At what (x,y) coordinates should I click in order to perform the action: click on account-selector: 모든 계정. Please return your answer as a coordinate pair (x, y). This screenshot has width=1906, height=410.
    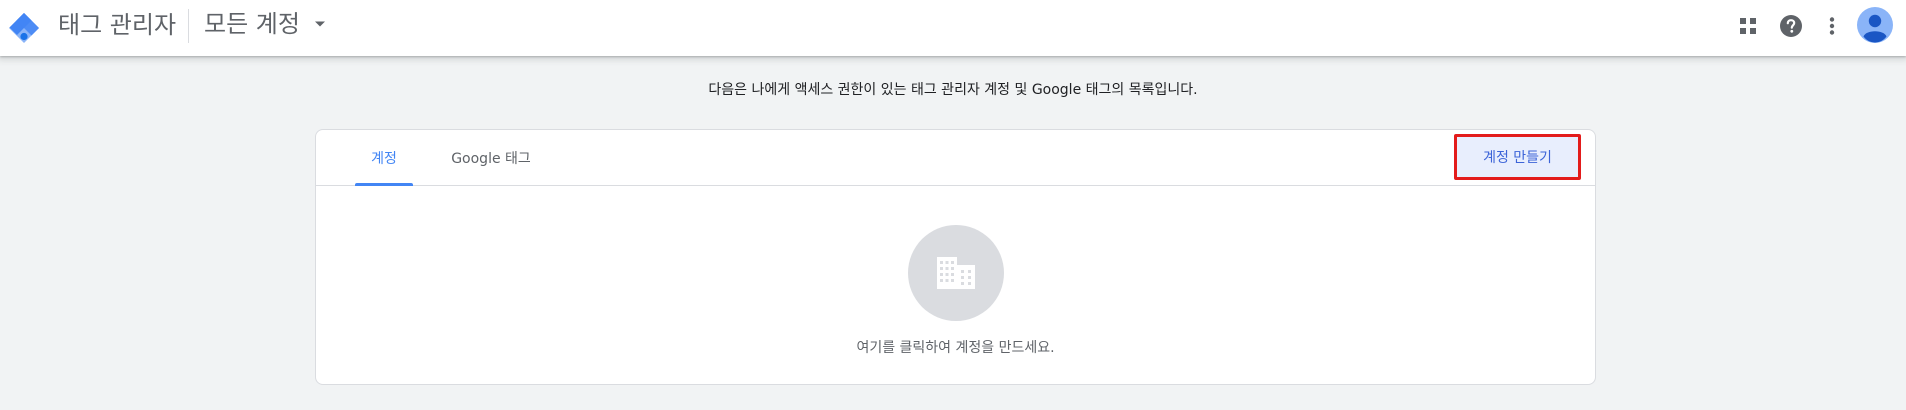
    Looking at the image, I should click on (265, 24).